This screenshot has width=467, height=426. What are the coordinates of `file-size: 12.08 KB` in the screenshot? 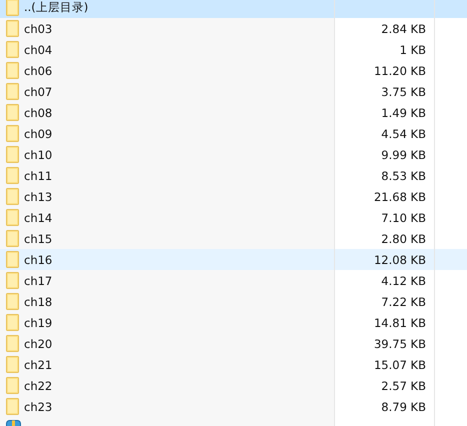 It's located at (400, 259).